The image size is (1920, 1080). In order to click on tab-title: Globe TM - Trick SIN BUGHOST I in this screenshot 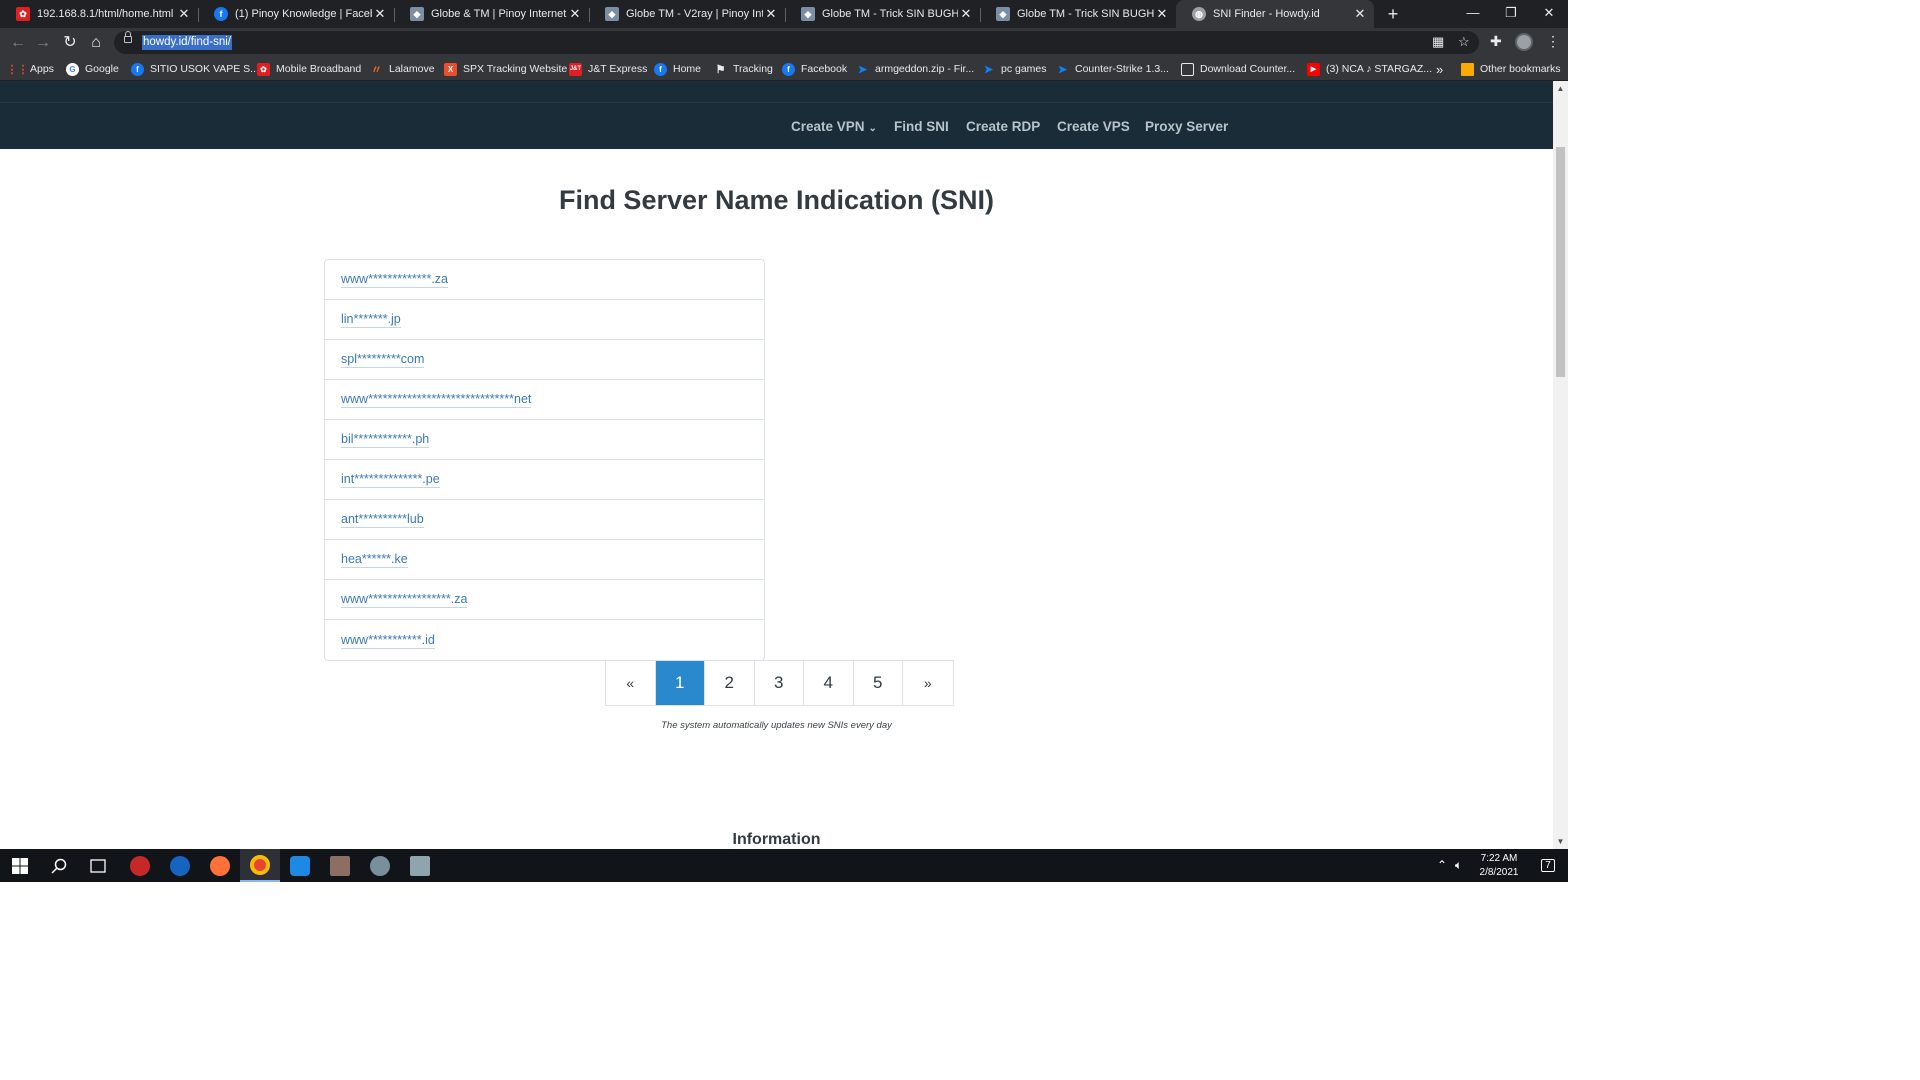, I will do `click(890, 14)`.